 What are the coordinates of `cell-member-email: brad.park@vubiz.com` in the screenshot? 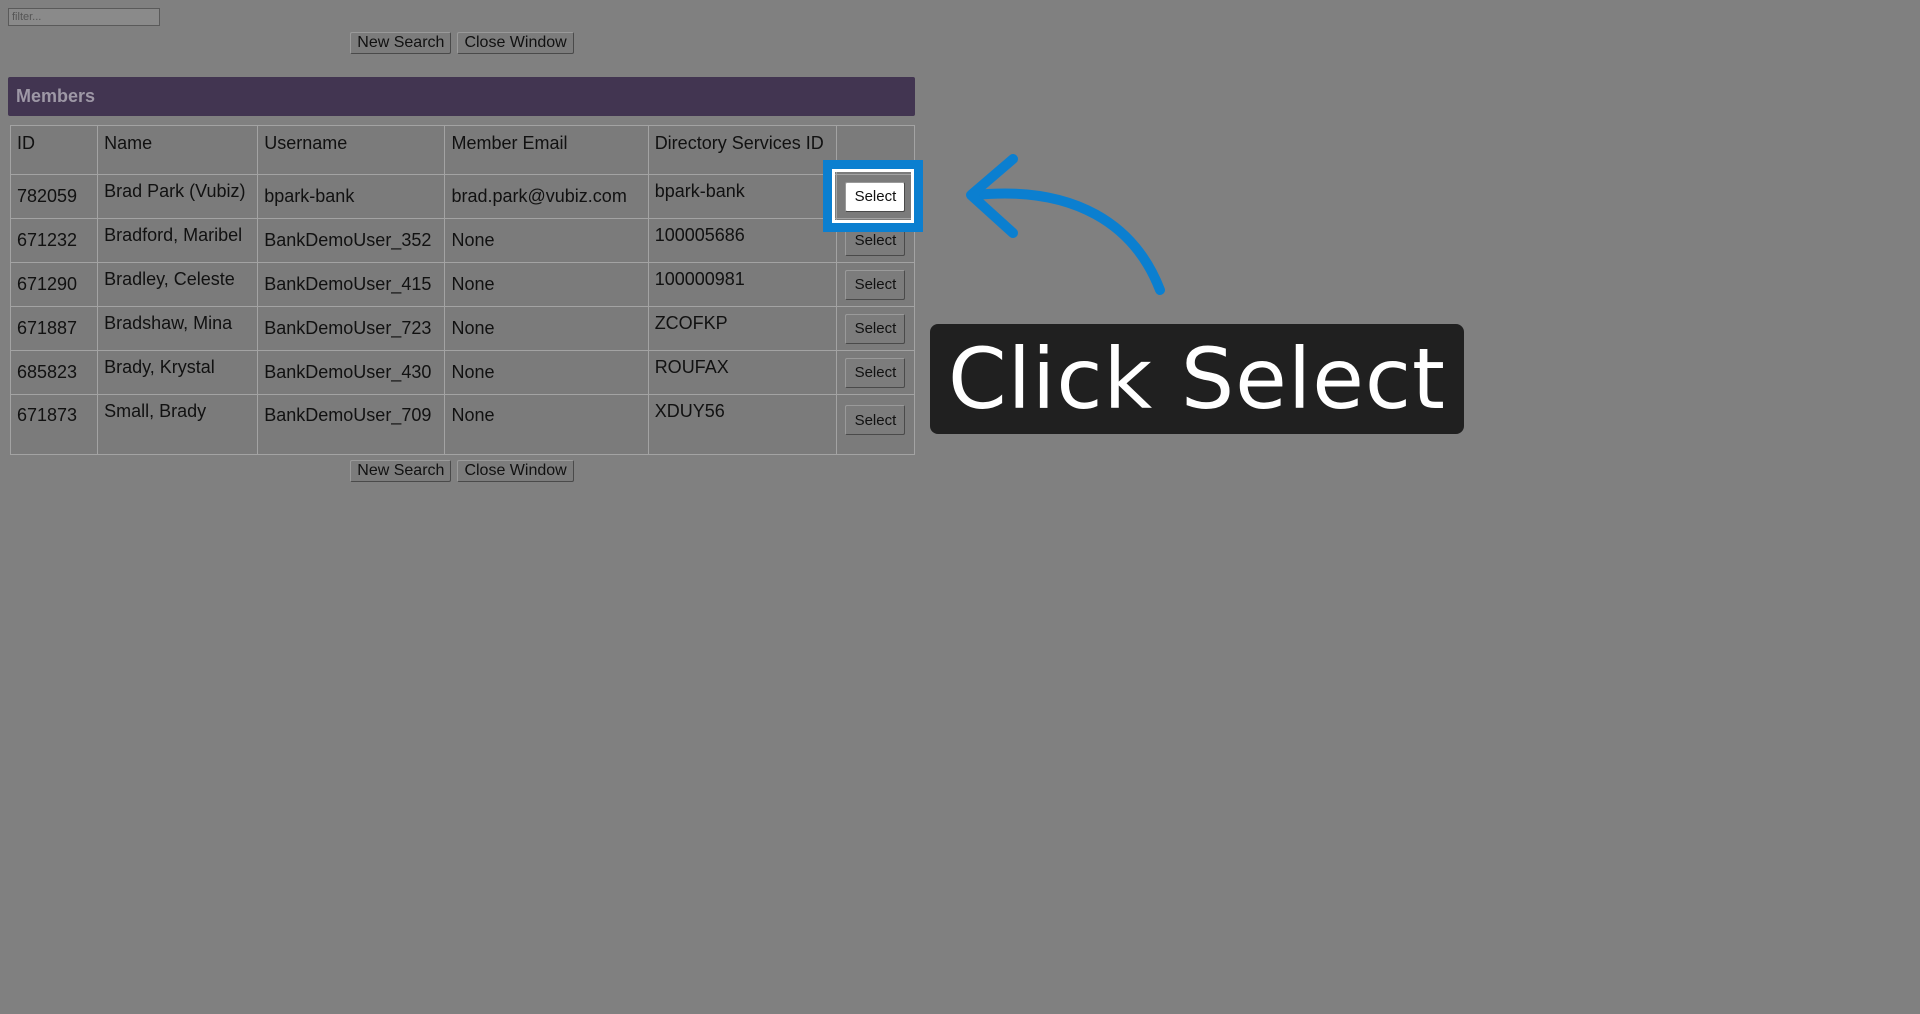 It's located at (546, 196).